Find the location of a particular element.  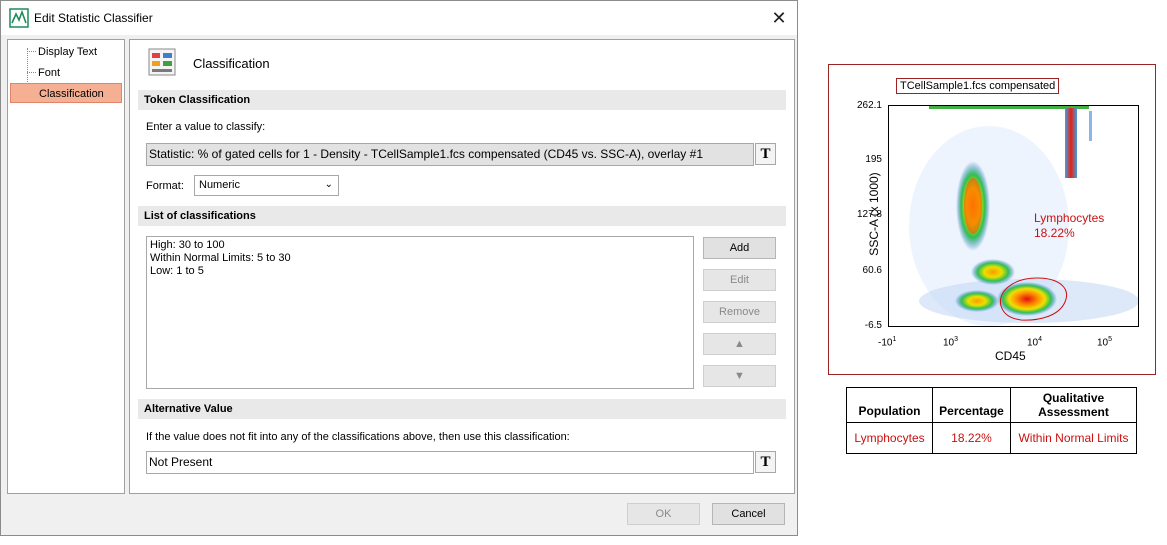

title-bar: Edit Statistic Classifier ✕ is located at coordinates (399, 18).